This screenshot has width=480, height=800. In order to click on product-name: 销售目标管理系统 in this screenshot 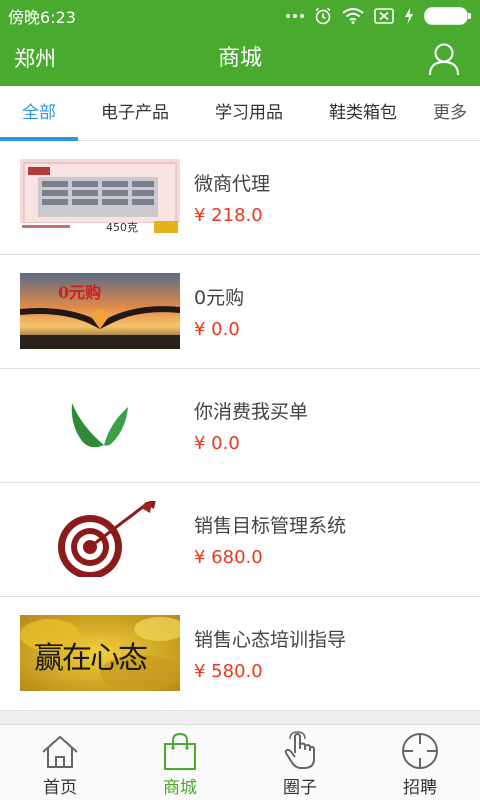, I will do `click(270, 526)`.